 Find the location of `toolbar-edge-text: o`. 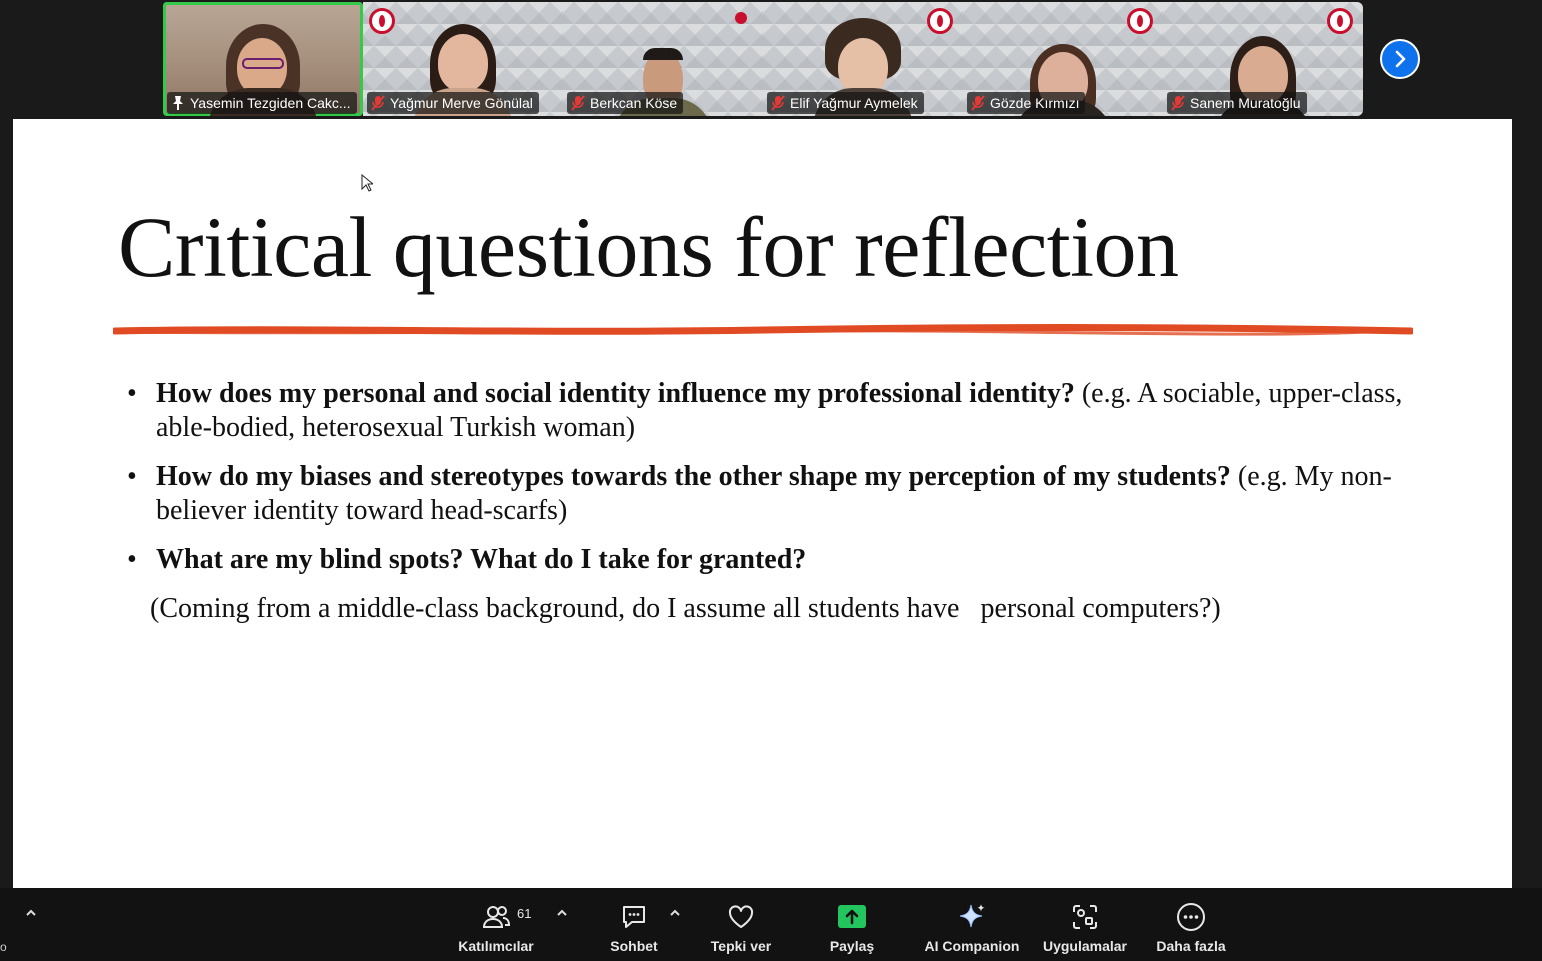

toolbar-edge-text: o is located at coordinates (3, 947).